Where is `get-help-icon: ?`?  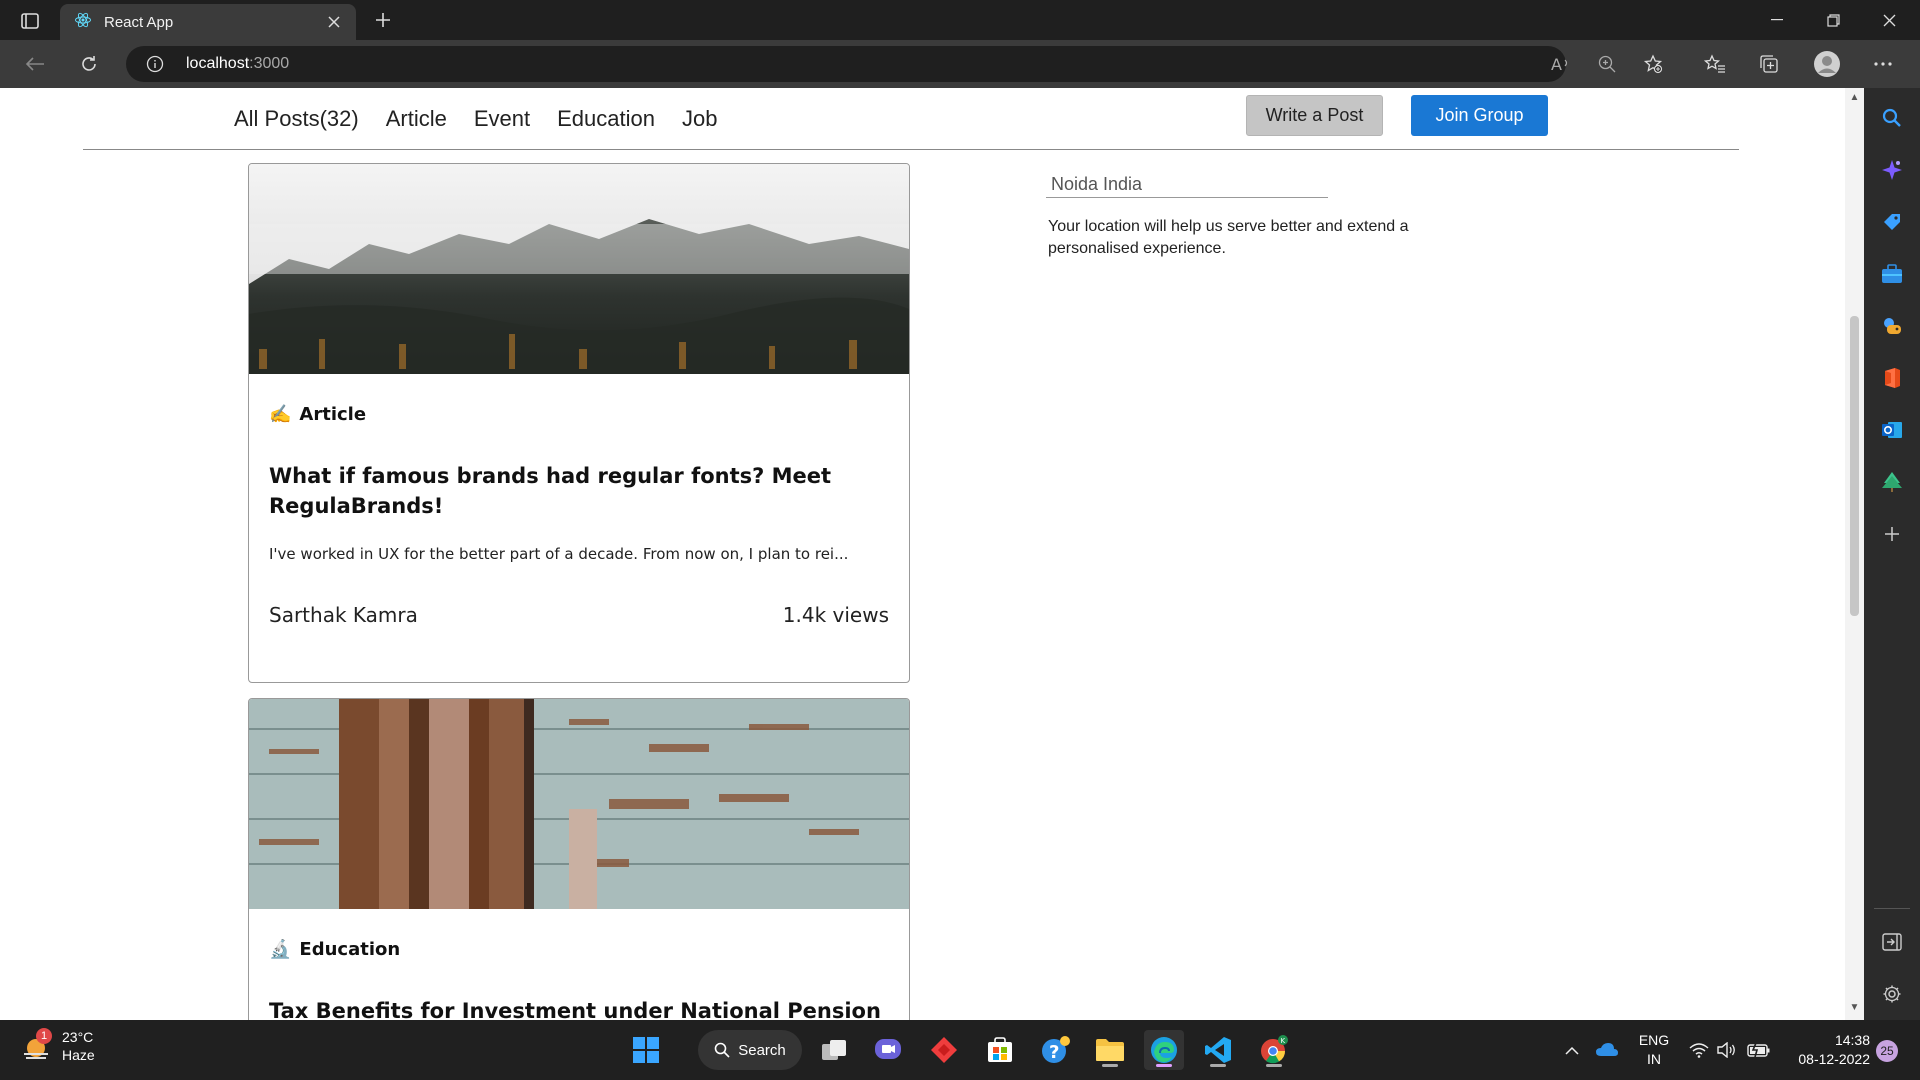 get-help-icon: ? is located at coordinates (1056, 1050).